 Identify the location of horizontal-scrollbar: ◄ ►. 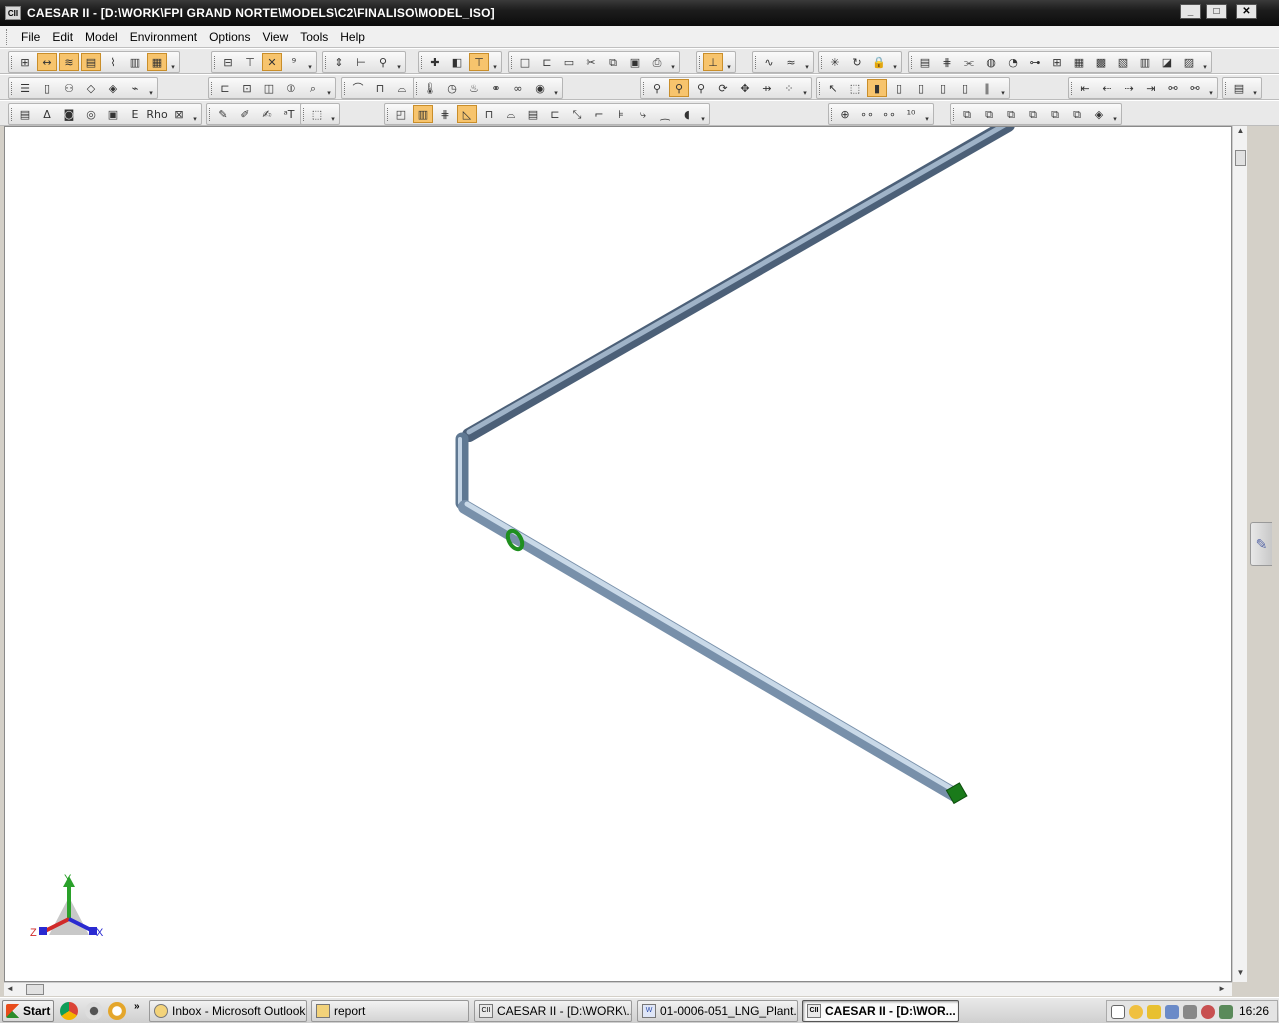
(618, 989).